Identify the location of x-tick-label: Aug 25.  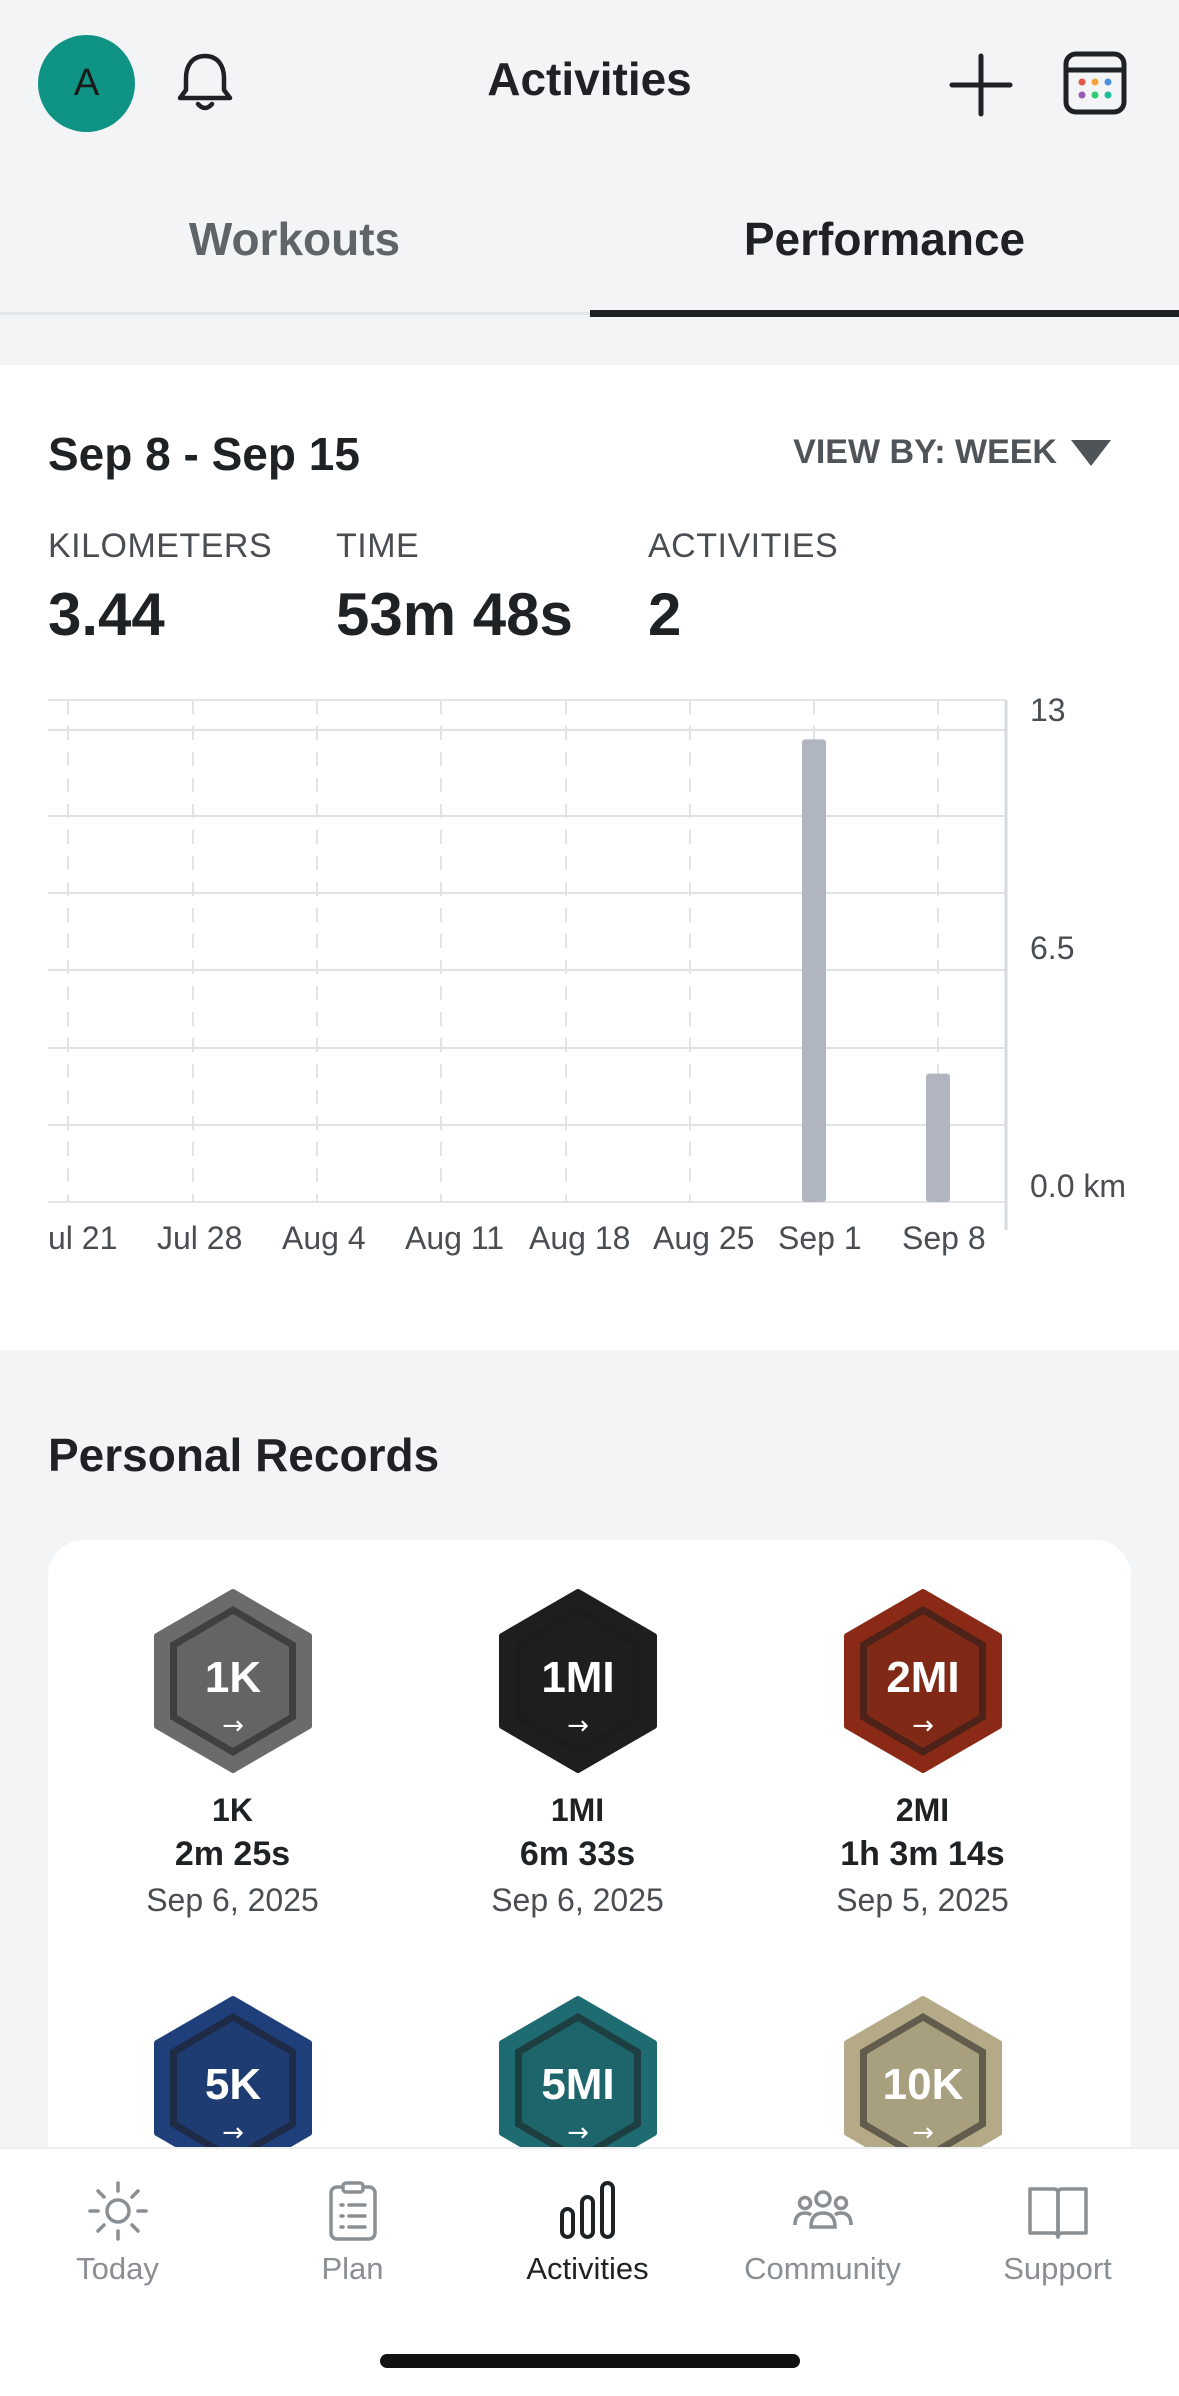
(704, 1238).